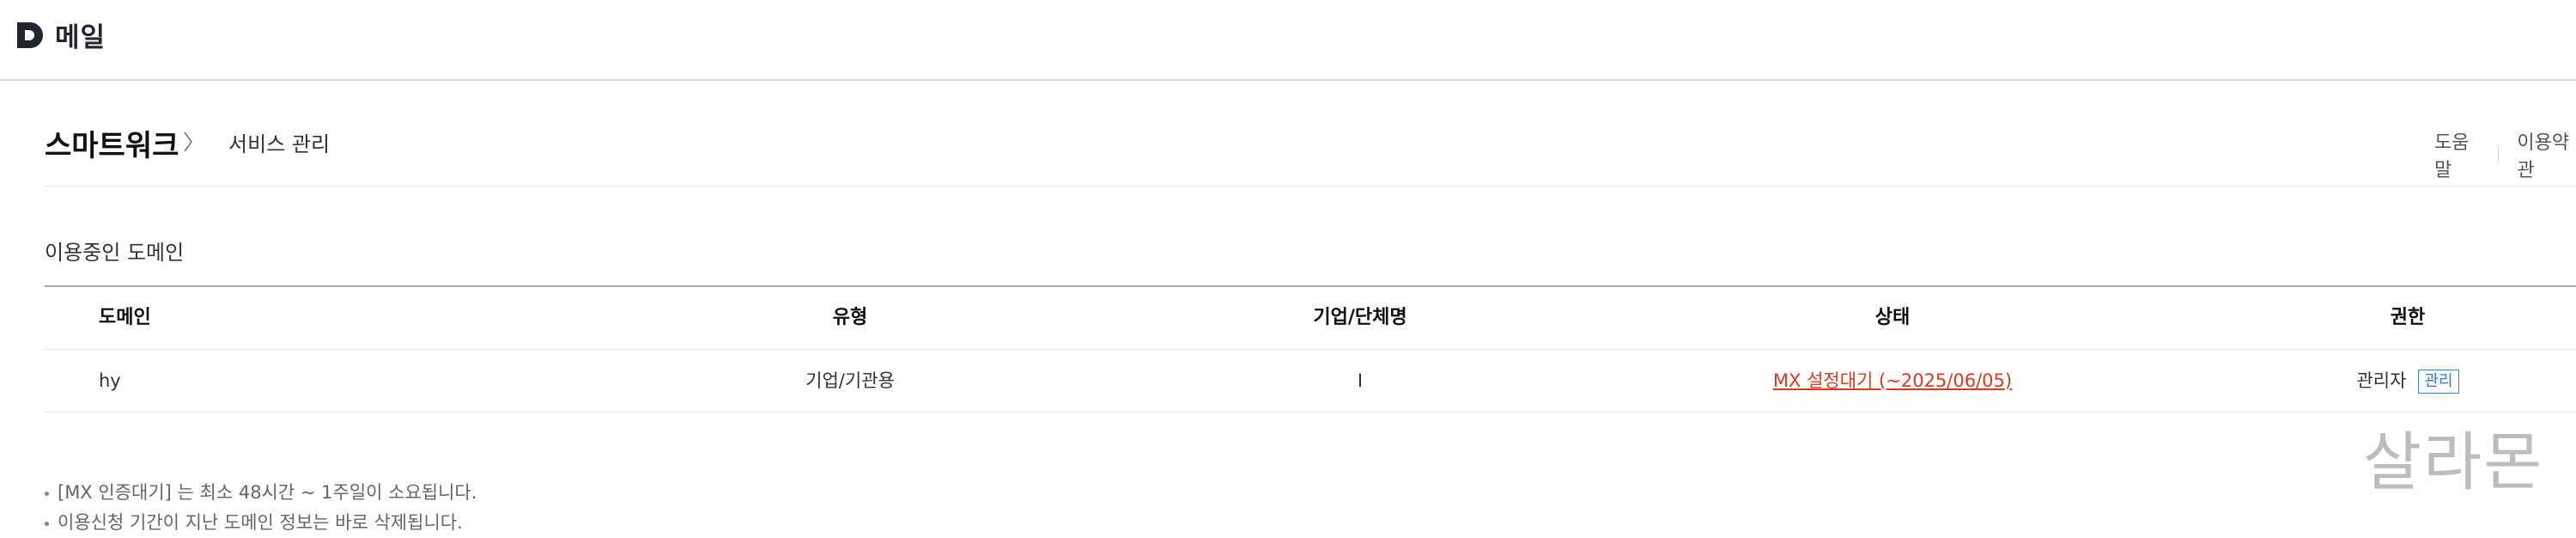 The height and width of the screenshot is (538, 2576). Describe the element at coordinates (280, 144) in the screenshot. I see `breadcrumb-current: 서비스 관리` at that location.